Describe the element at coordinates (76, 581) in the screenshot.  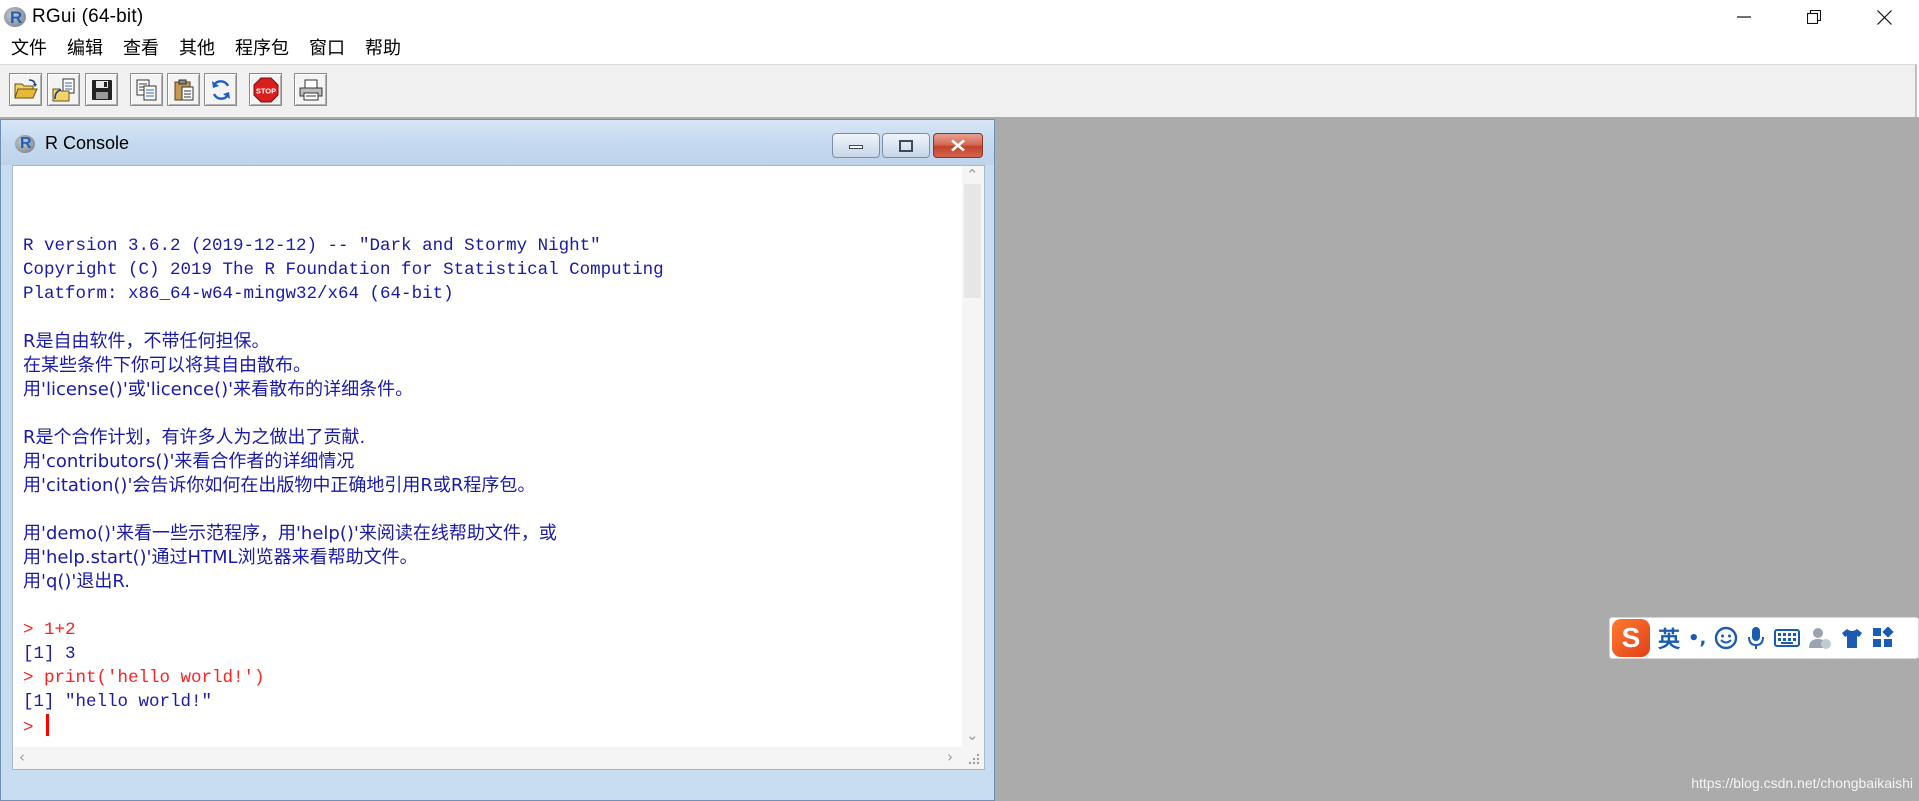
I see `console-line-text: 用'q()'退出R.` at that location.